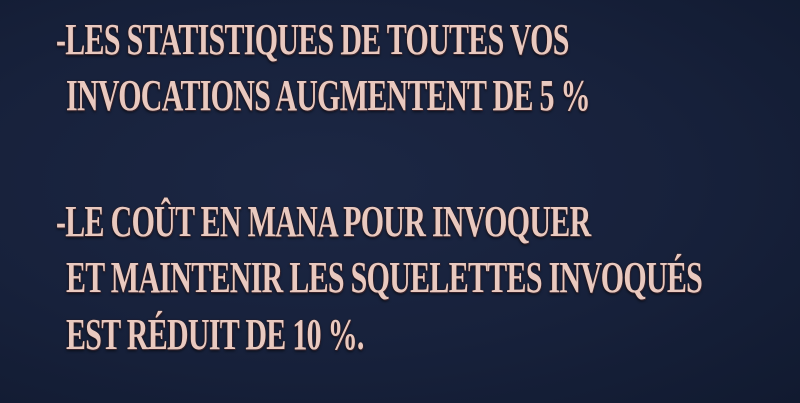 The image size is (800, 403). What do you see at coordinates (215, 334) in the screenshot?
I see `bonus-mana-cost-line-3: EST RÉDUIT DE 10 %.` at bounding box center [215, 334].